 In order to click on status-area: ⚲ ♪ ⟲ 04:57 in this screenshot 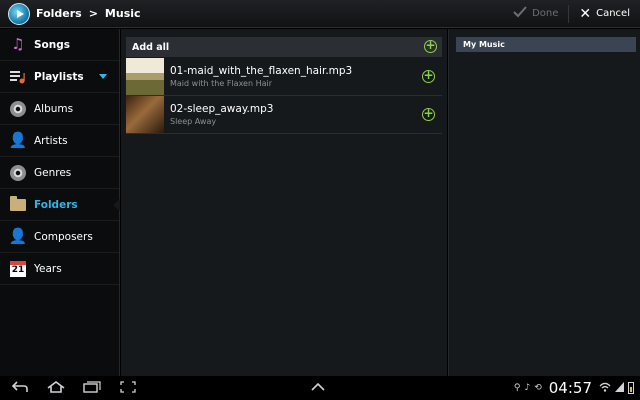, I will do `click(574, 388)`.